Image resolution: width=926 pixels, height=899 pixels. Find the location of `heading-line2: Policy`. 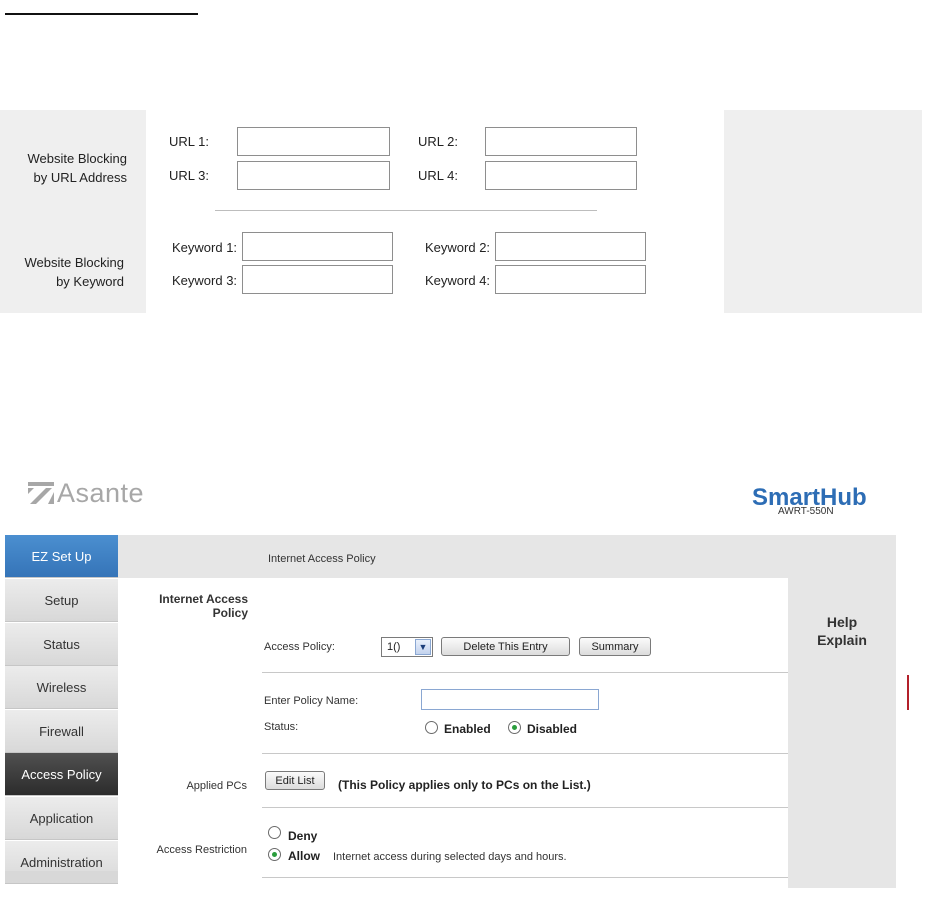

heading-line2: Policy is located at coordinates (230, 613).